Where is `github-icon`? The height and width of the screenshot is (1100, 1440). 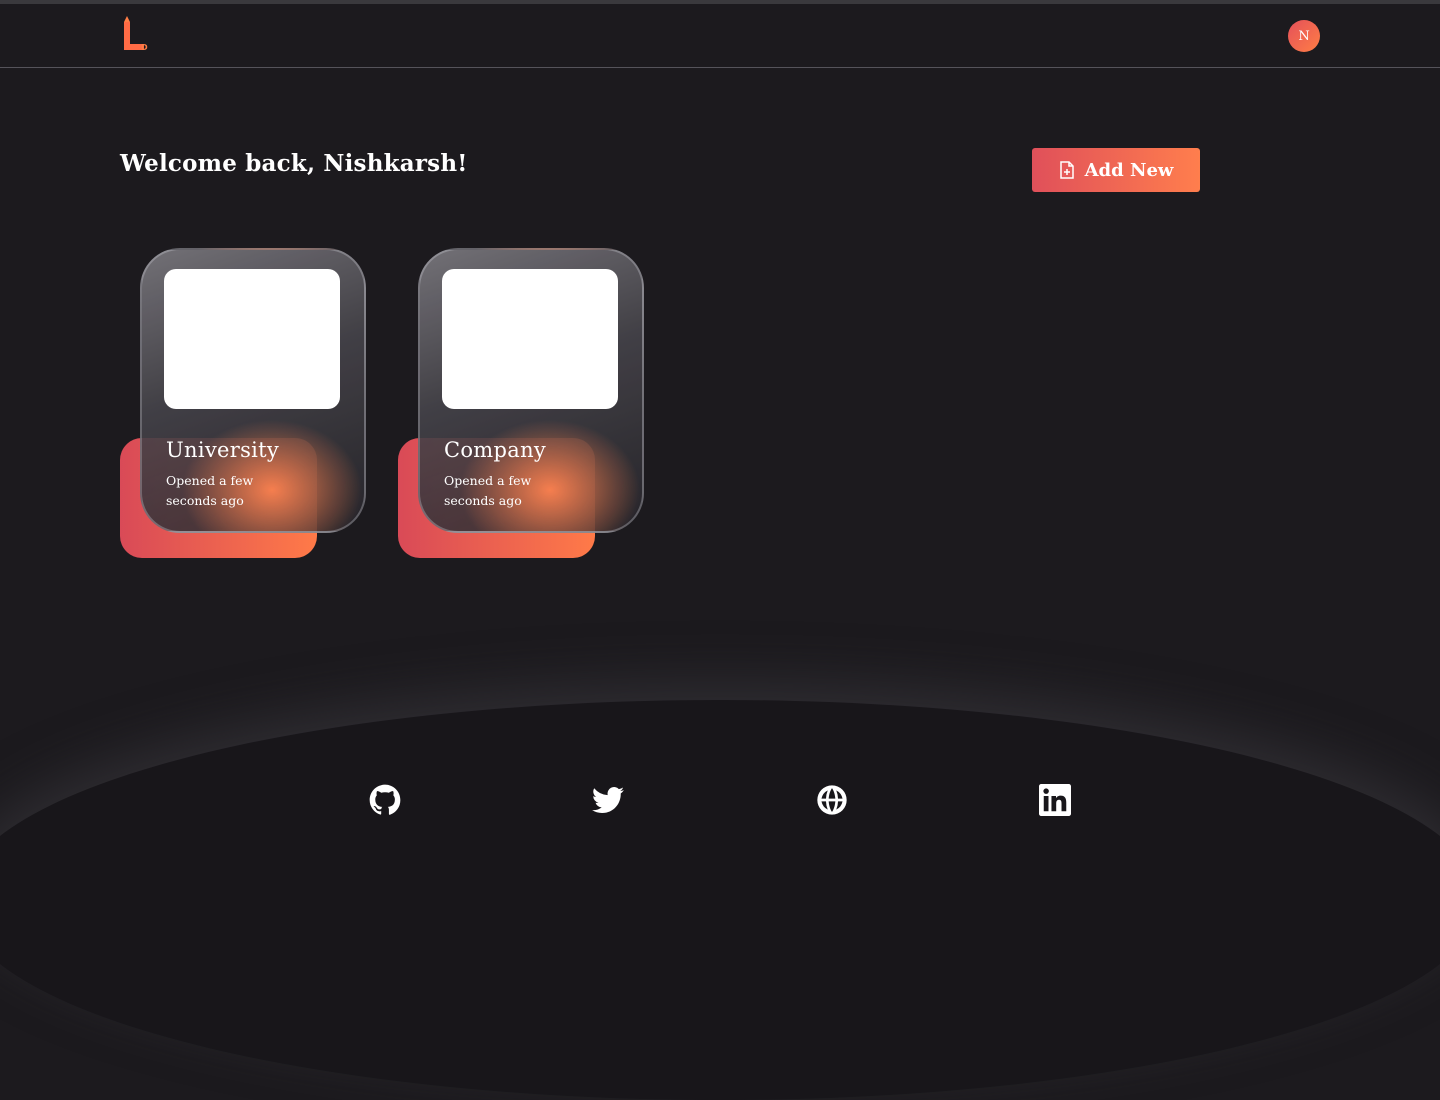 github-icon is located at coordinates (385, 799).